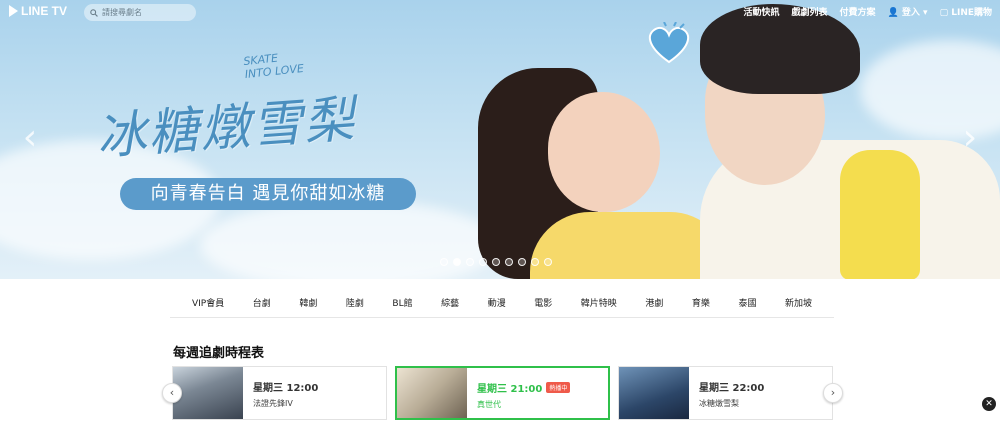  Describe the element at coordinates (208, 302) in the screenshot. I see `category-vip: VIP會員` at that location.